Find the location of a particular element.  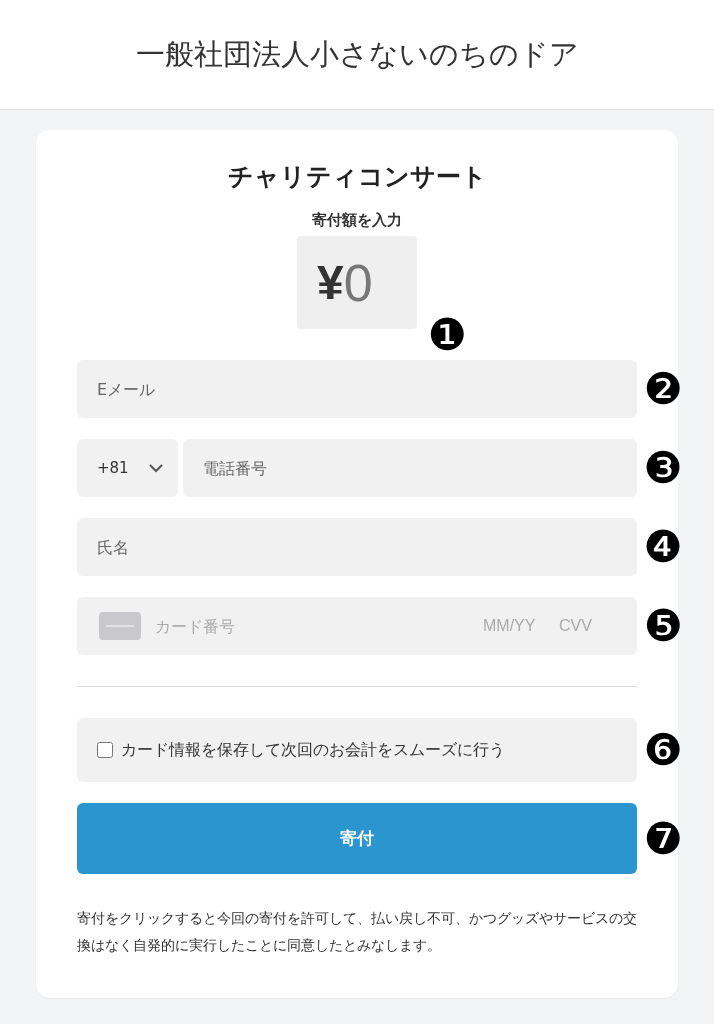

event-title: チャリティコンサート is located at coordinates (357, 177).